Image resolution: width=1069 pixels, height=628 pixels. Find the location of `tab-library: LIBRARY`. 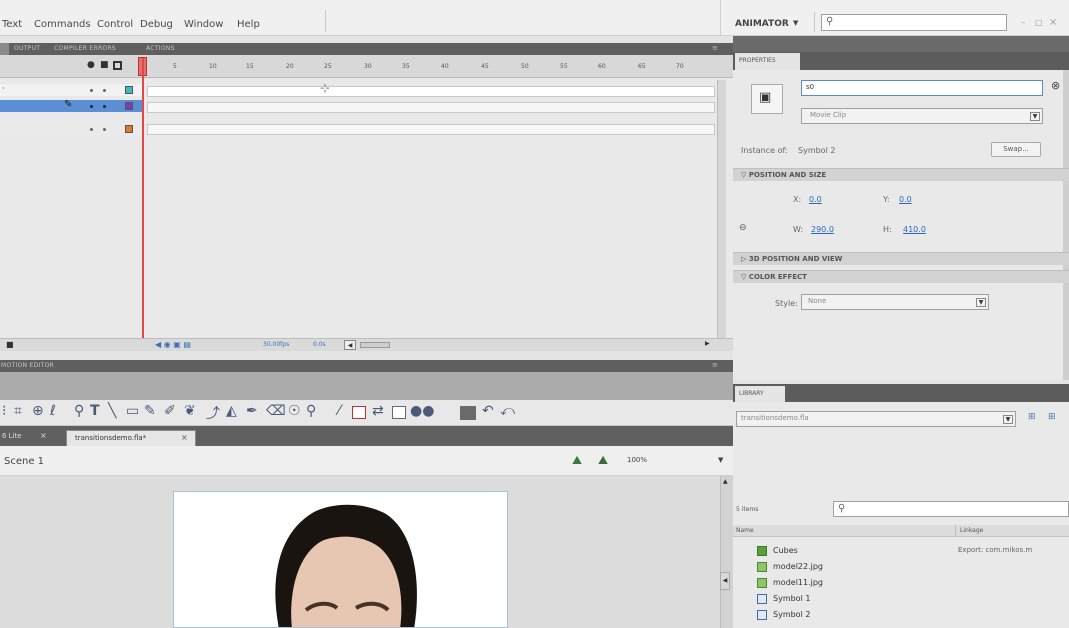

tab-library: LIBRARY is located at coordinates (760, 394).